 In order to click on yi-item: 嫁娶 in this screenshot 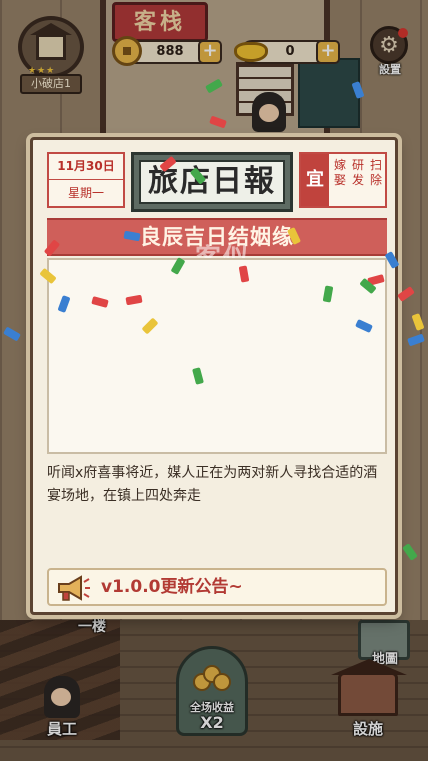, I will do `click(339, 172)`.